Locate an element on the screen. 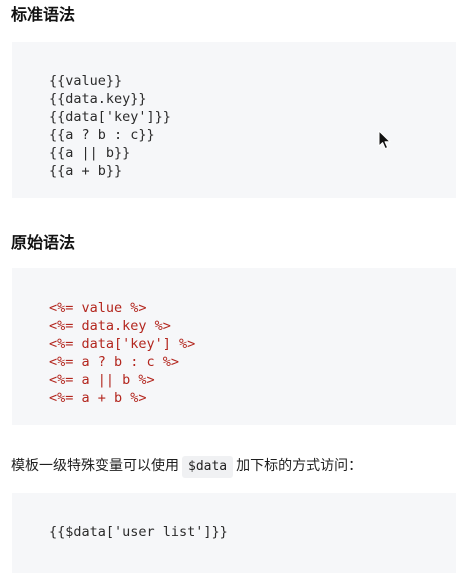  code-line: {{a + b}} is located at coordinates (86, 171).